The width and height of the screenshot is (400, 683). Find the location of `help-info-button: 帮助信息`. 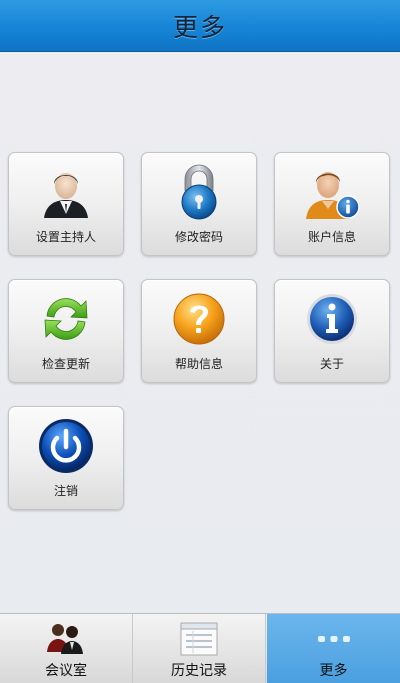

help-info-button: 帮助信息 is located at coordinates (199, 331).